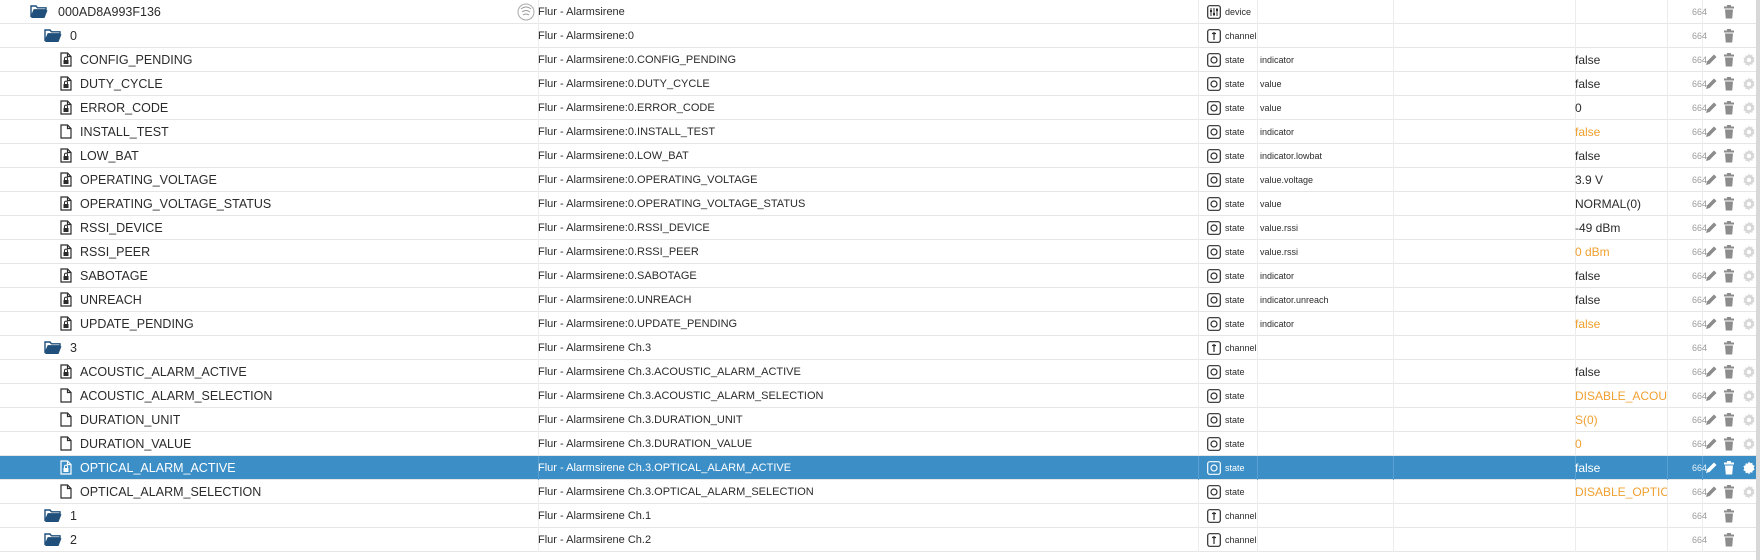 Image resolution: width=1760 pixels, height=560 pixels. Describe the element at coordinates (124, 108) in the screenshot. I see `object-id: ERROR_CODE` at that location.